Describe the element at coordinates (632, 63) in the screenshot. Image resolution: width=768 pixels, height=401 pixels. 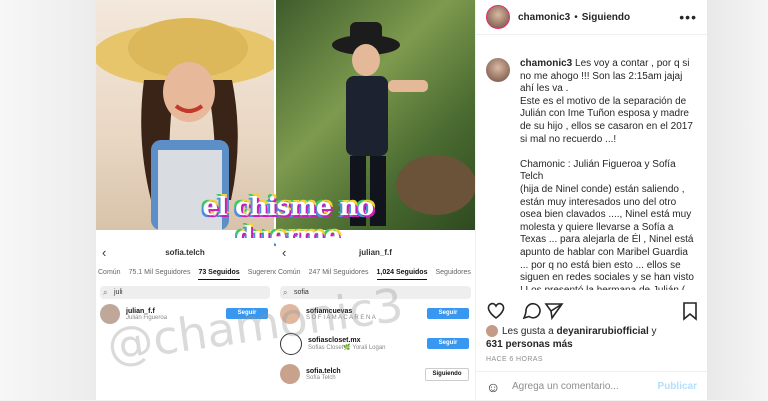
I see `caption-line: Les voy a contar , por q si` at that location.